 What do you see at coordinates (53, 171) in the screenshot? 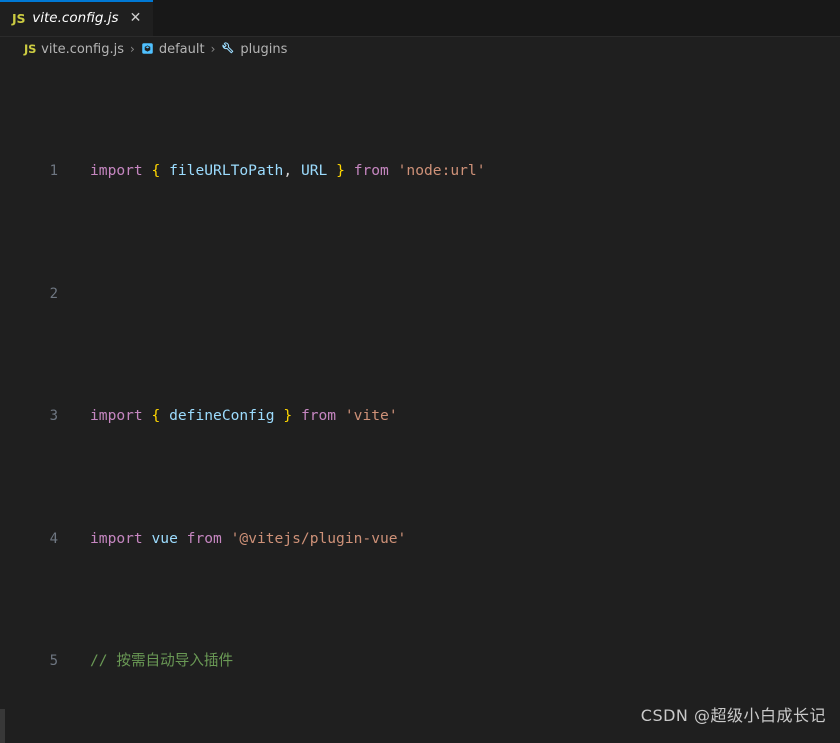
I see `line-number: 1` at bounding box center [53, 171].